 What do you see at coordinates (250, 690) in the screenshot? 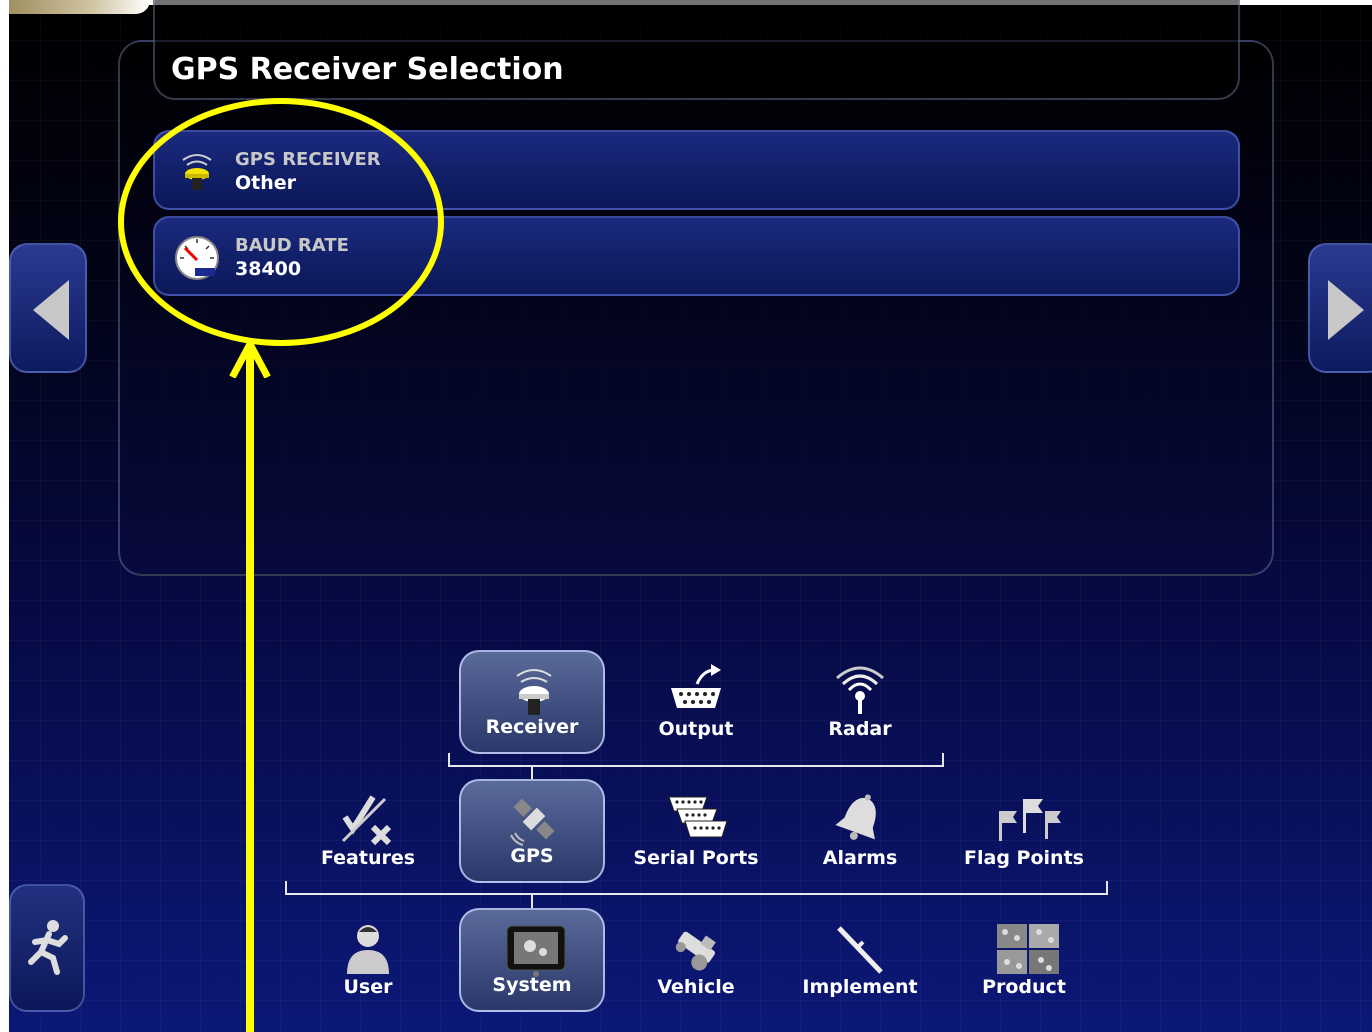
I see `highlight-arrow-line` at bounding box center [250, 690].